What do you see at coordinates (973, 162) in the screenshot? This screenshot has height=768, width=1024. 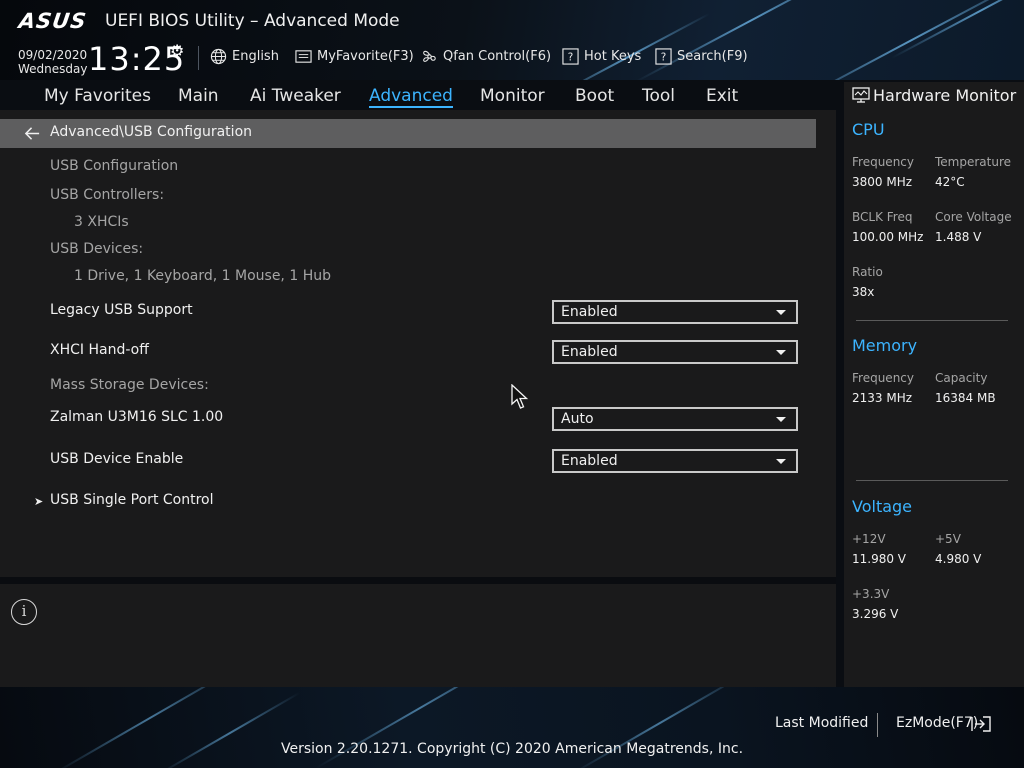 I see `cpu-temperature-label: Temperature` at bounding box center [973, 162].